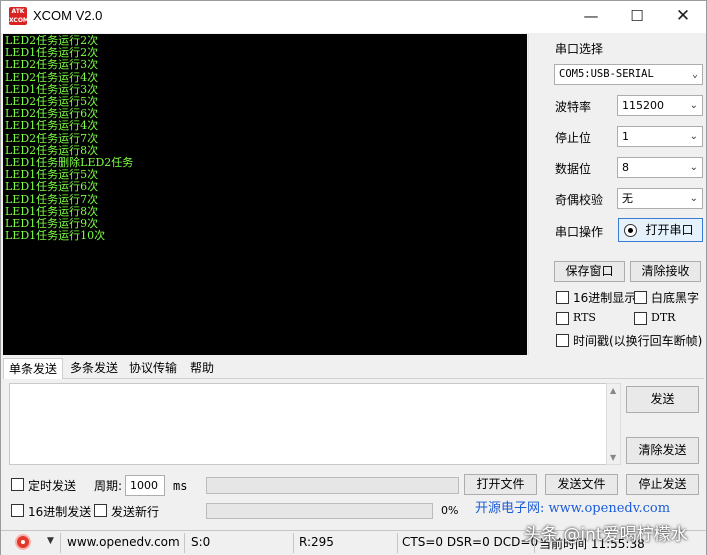 This screenshot has width=707, height=555. Describe the element at coordinates (52, 65) in the screenshot. I see `receive-line: LED2任务运行3次` at that location.